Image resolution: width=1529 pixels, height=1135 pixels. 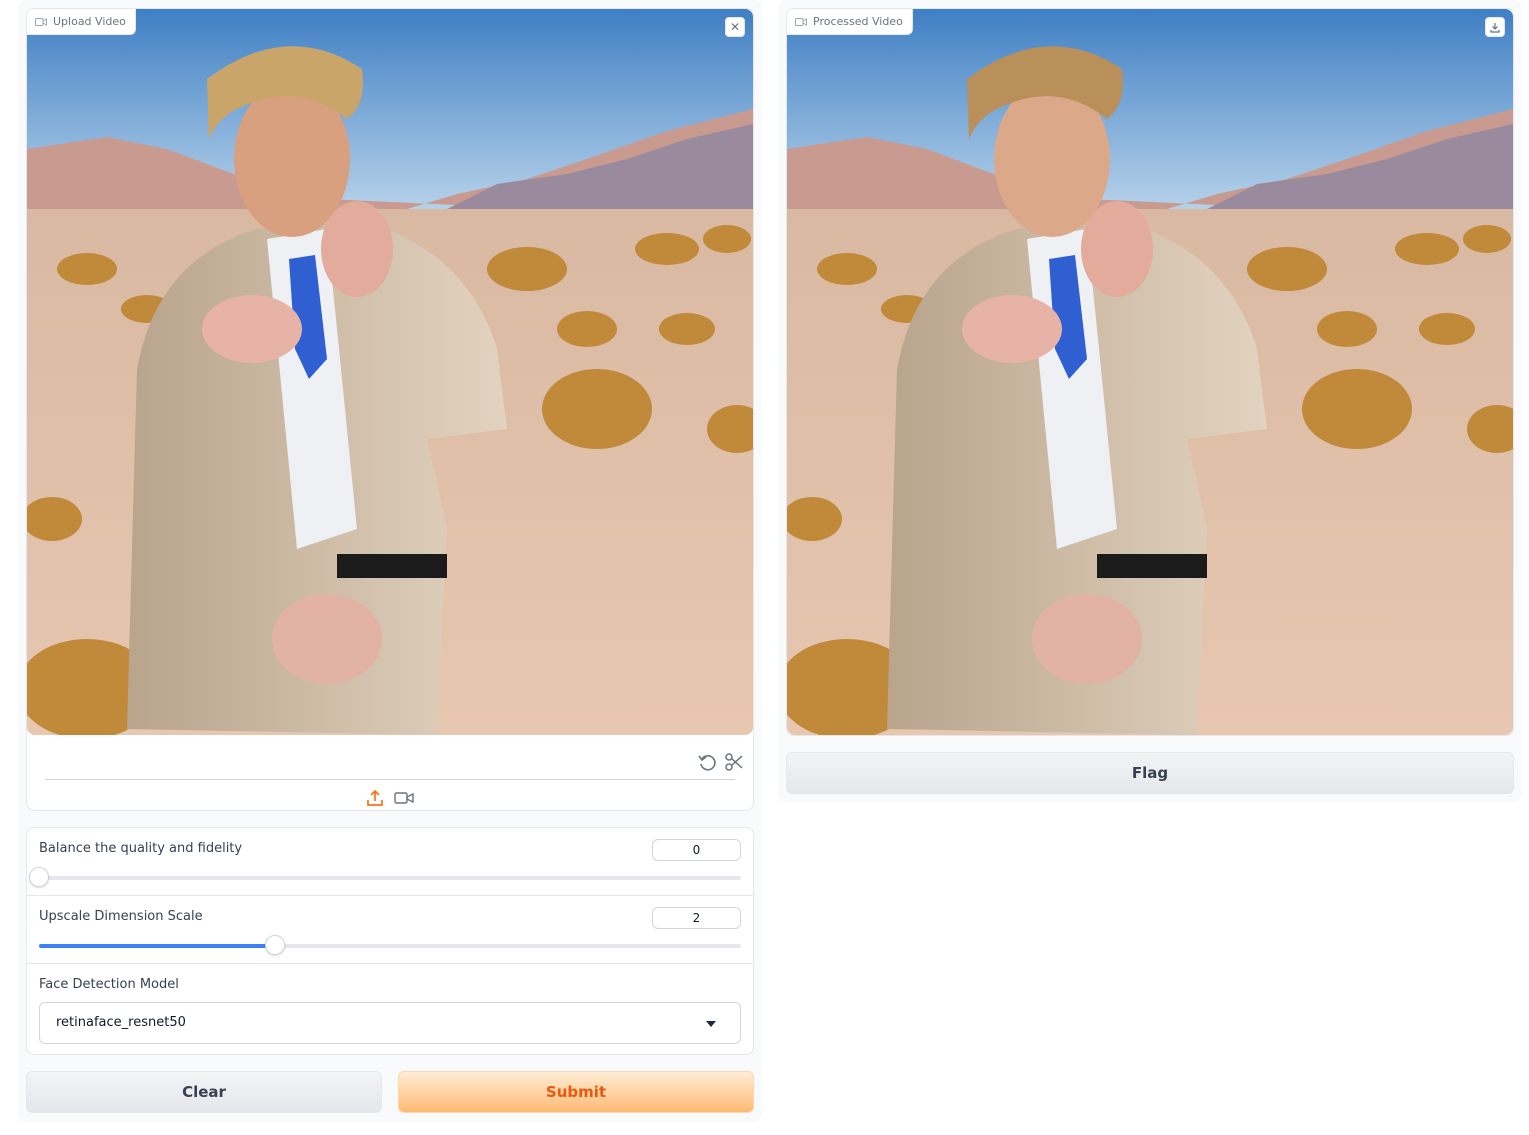 I want to click on close-icon: ✕, so click(x=735, y=27).